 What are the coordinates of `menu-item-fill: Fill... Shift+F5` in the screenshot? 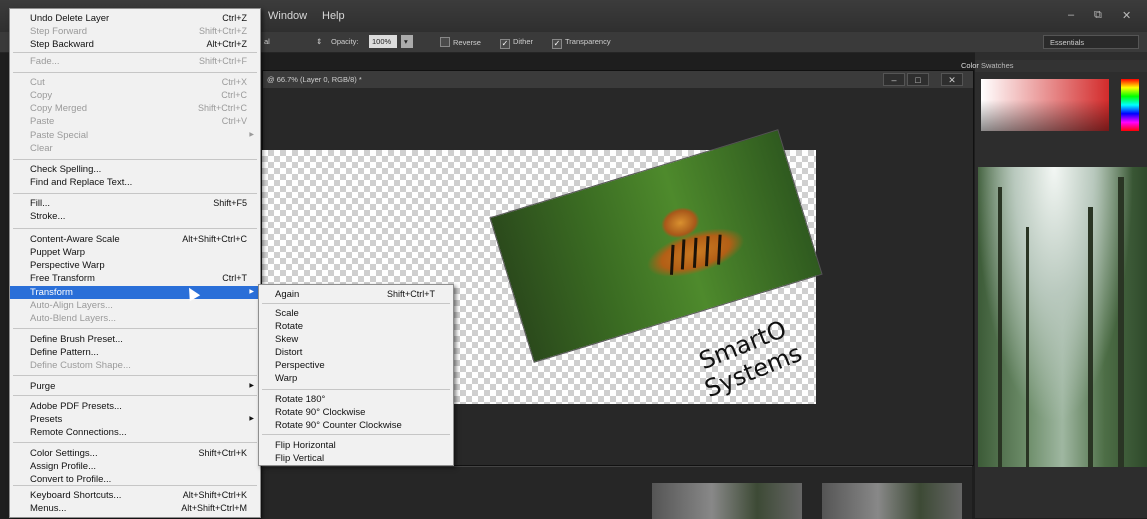 It's located at (135, 203).